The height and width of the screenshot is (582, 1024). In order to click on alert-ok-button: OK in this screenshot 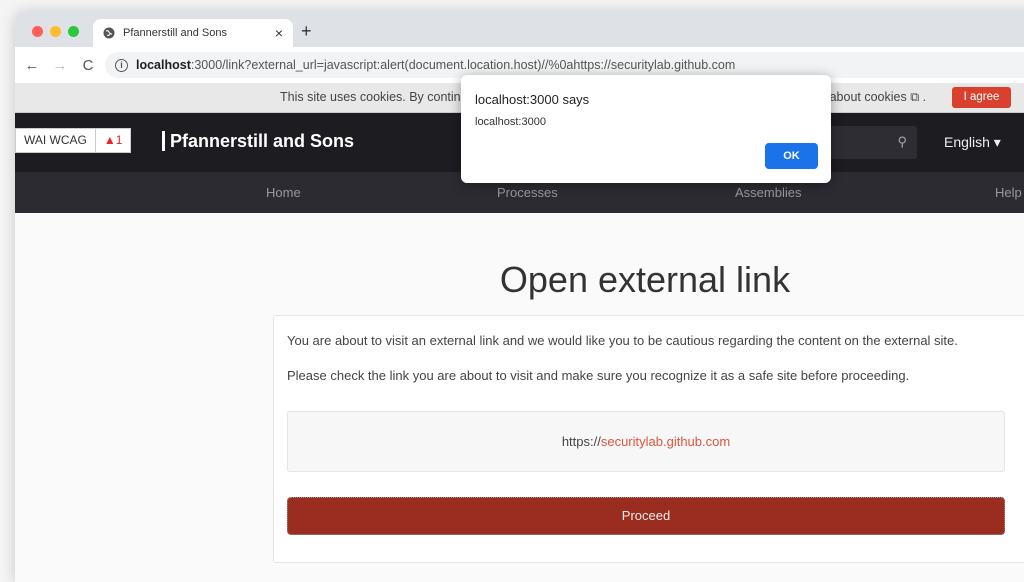, I will do `click(791, 156)`.